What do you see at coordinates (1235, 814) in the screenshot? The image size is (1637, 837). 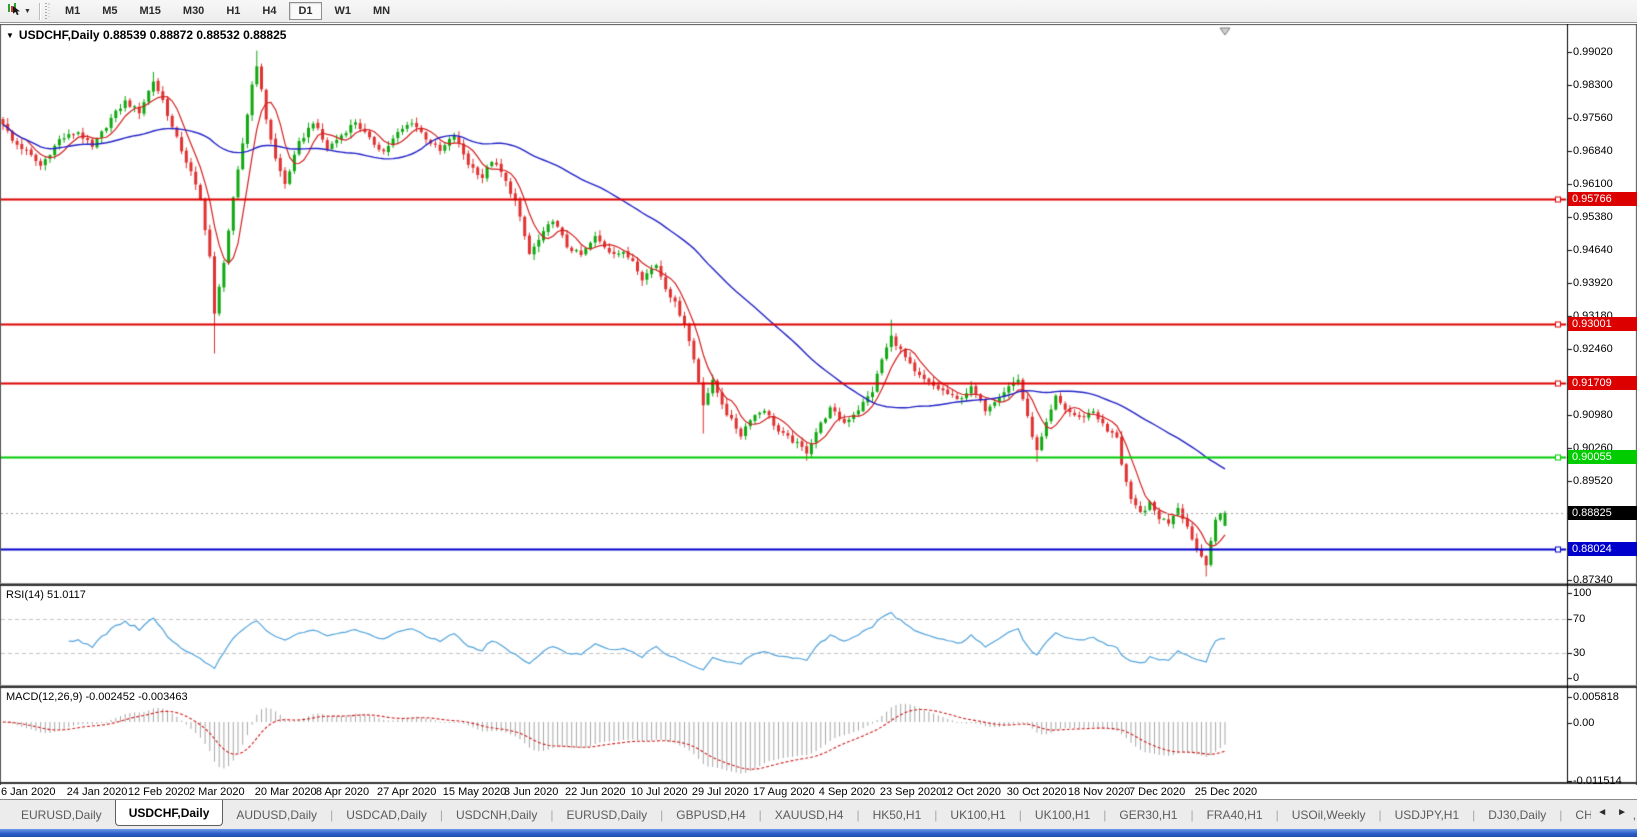 I see `tab-FRA40-H1: FRA40,H1` at bounding box center [1235, 814].